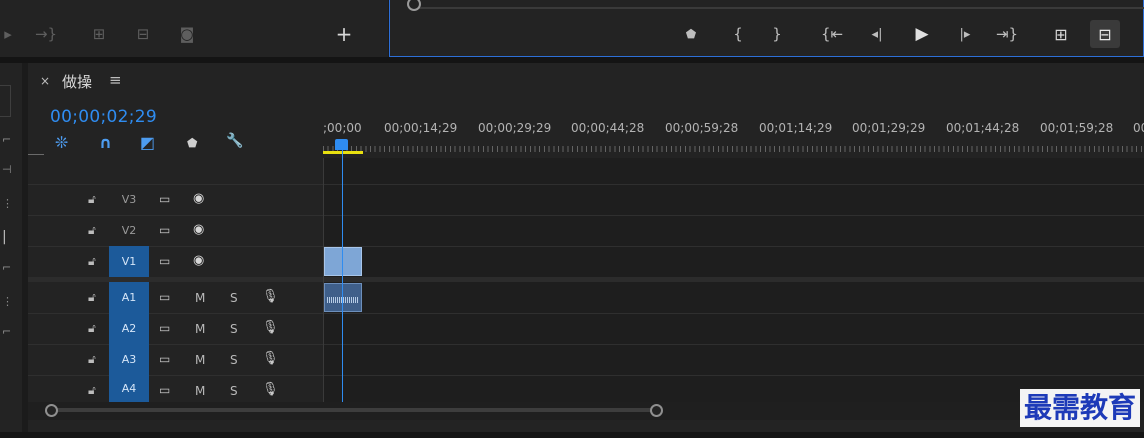  Describe the element at coordinates (6, 267) in the screenshot. I see `pen-tool-icon: ⌐` at that location.